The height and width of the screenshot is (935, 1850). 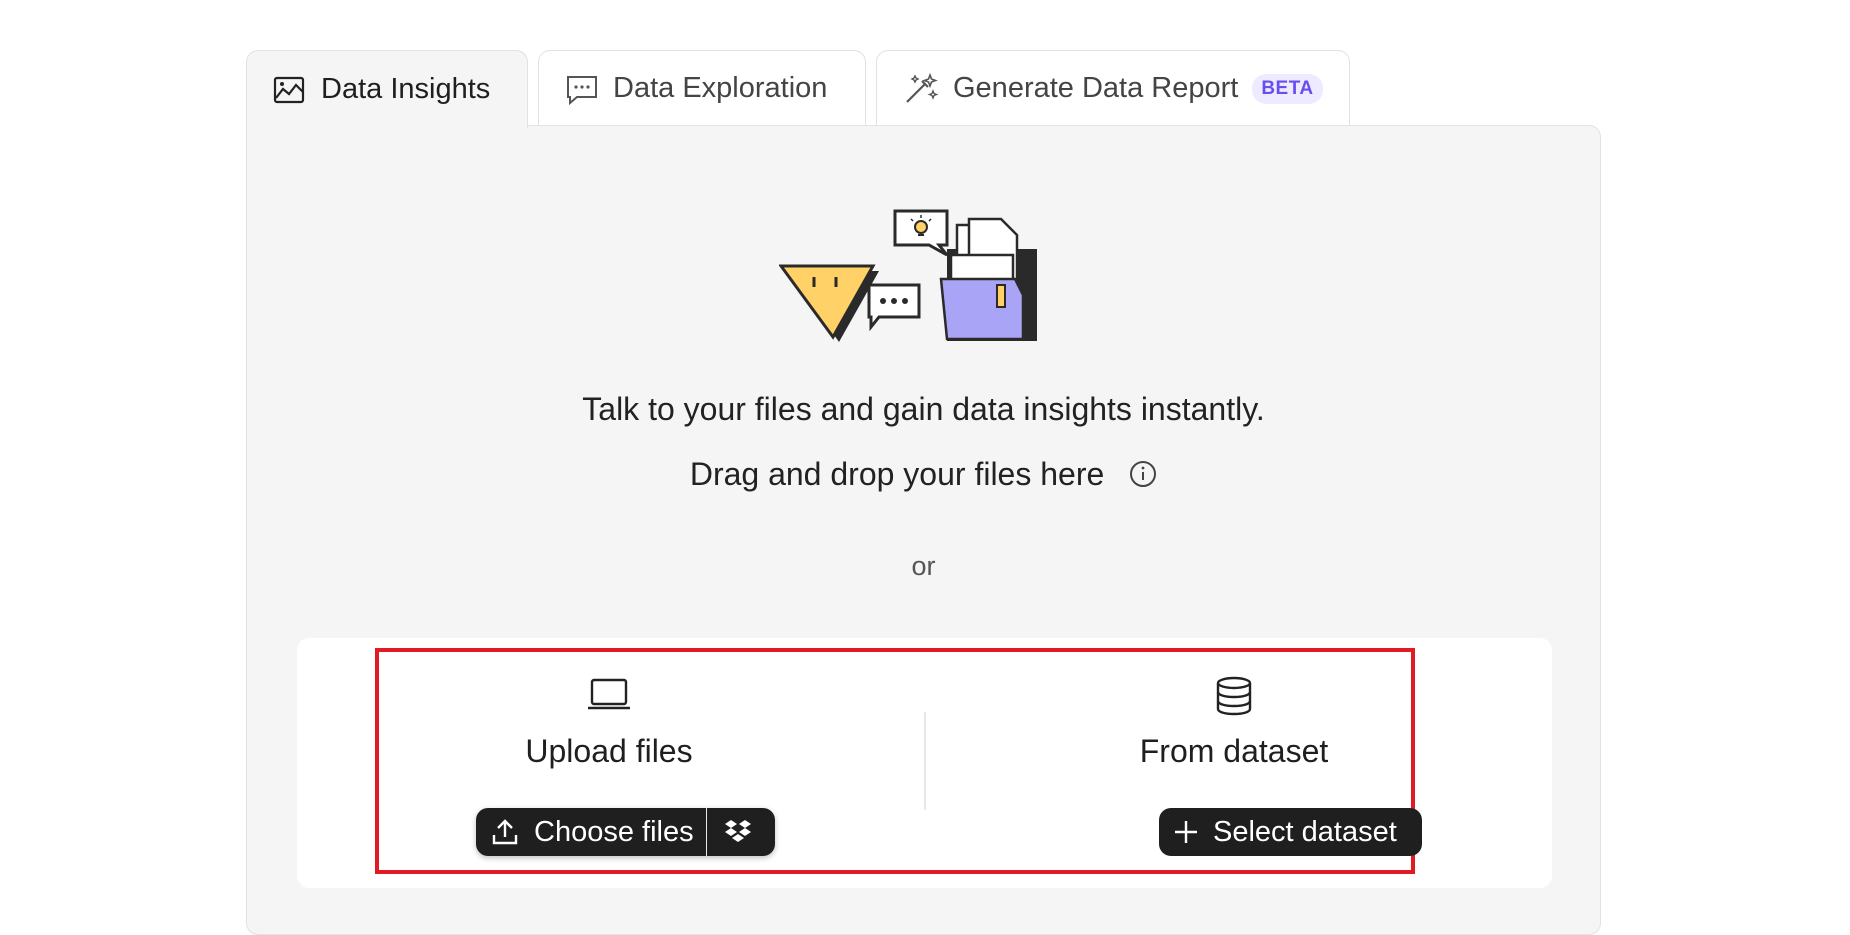 I want to click on dropbox-button, so click(x=738, y=832).